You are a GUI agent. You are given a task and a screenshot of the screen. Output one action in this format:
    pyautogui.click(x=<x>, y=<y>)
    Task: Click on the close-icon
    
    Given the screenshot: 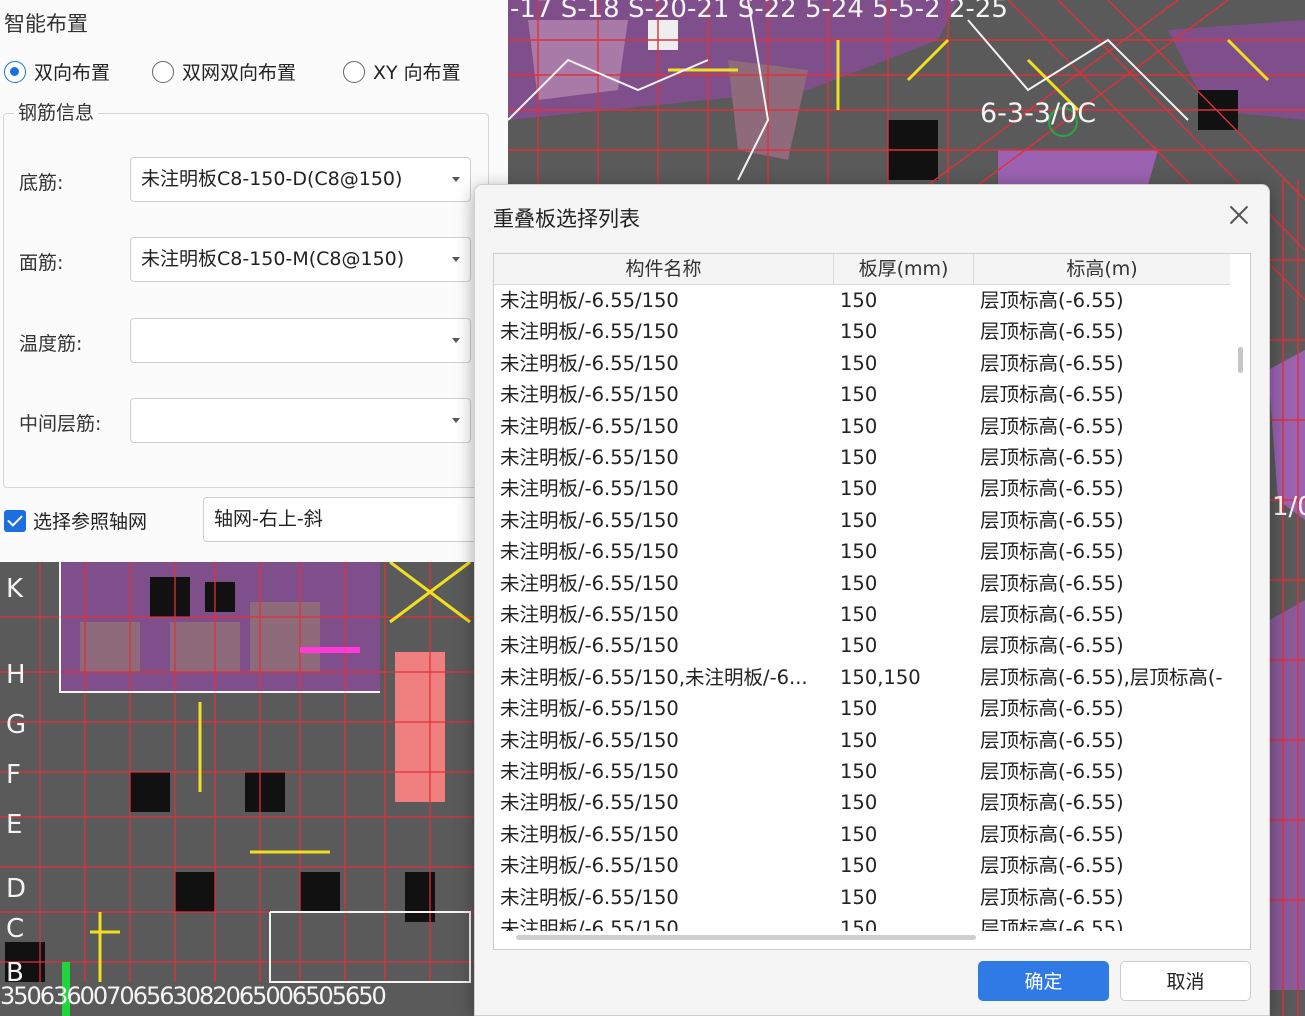 What is the action you would take?
    pyautogui.click(x=1239, y=215)
    